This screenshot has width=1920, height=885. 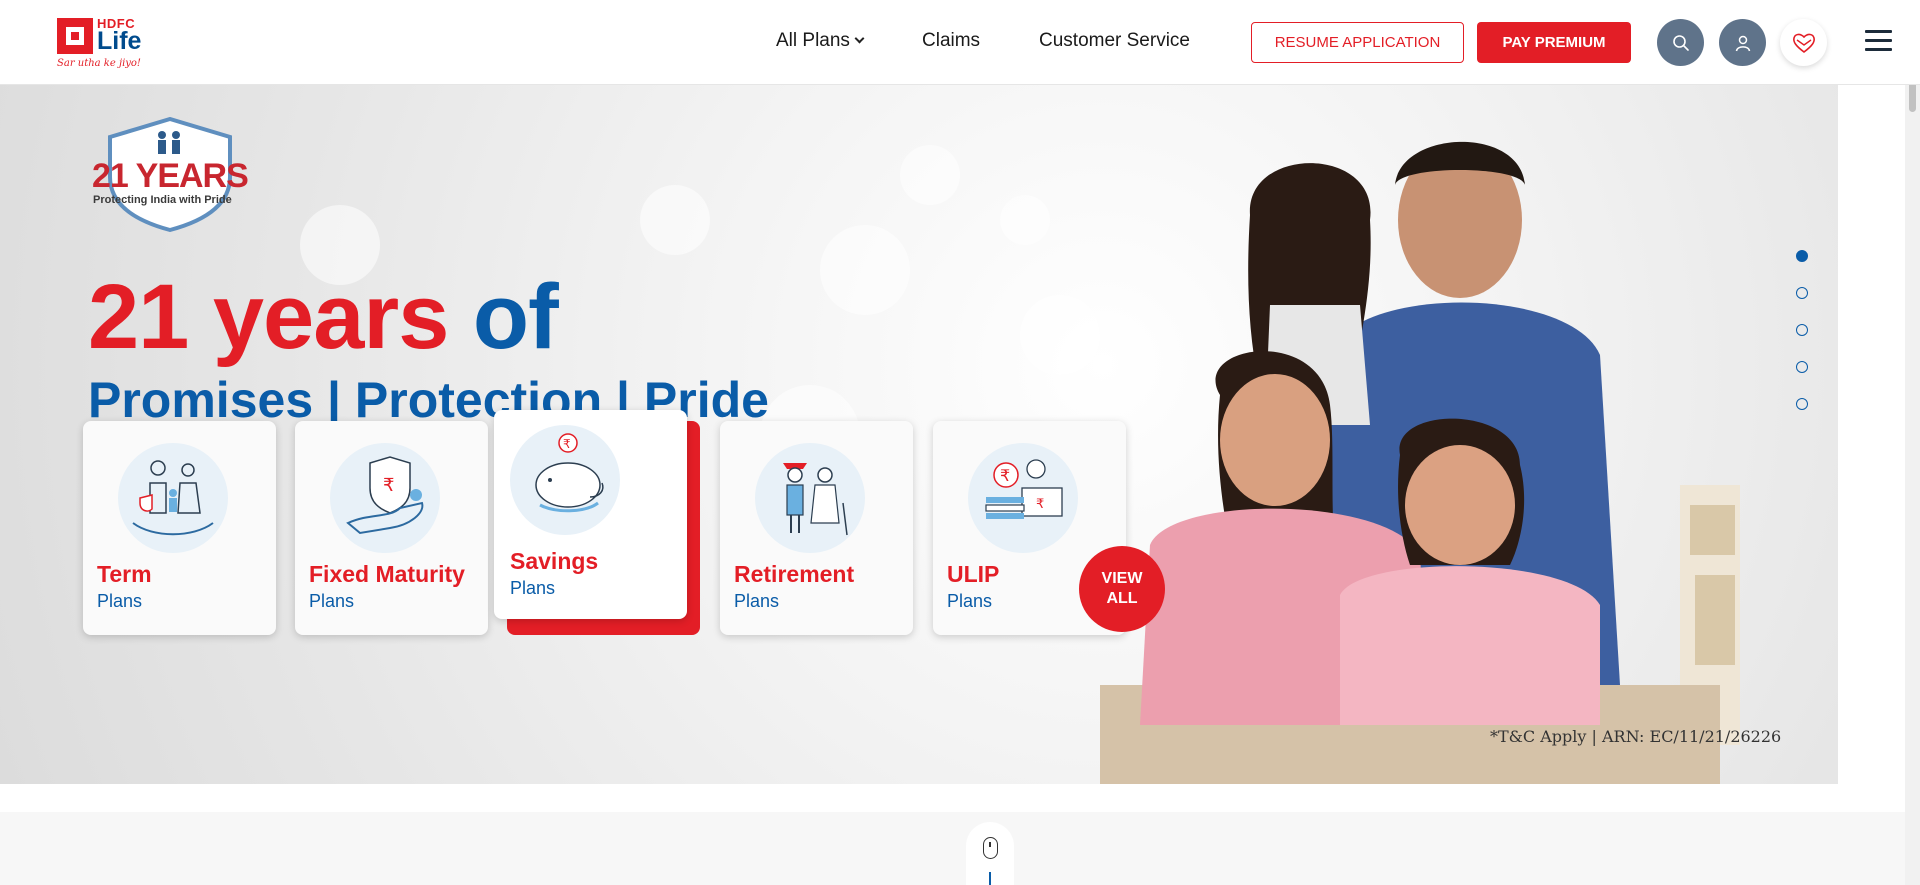 What do you see at coordinates (515, 317) in the screenshot?
I see `headline-blue-text: of` at bounding box center [515, 317].